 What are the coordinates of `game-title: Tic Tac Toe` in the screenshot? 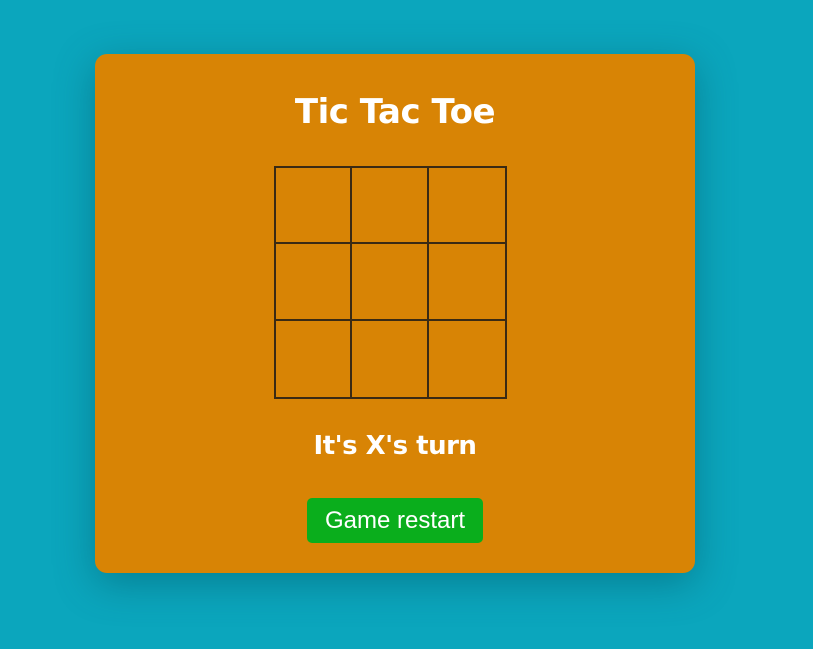 It's located at (395, 112).